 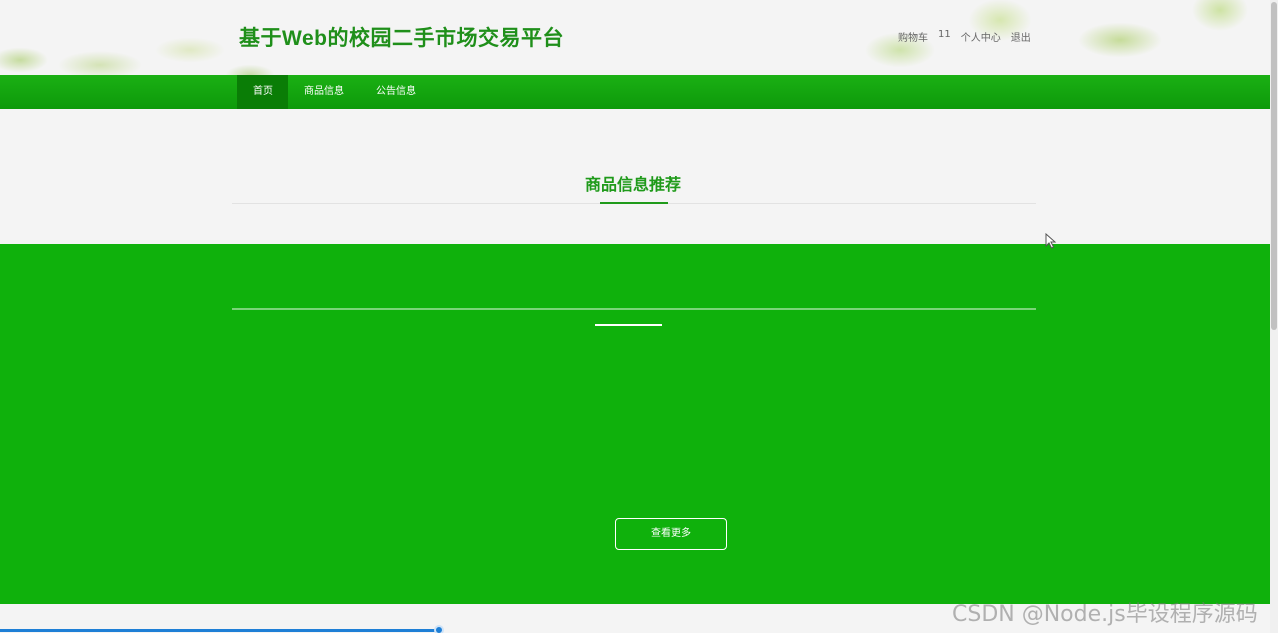 I want to click on mouse-cursor-icon, so click(x=1051, y=241).